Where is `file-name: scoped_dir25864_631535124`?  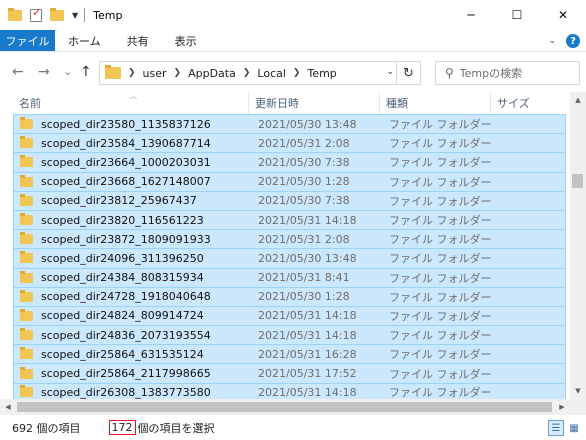 file-name: scoped_dir25864_631535124 is located at coordinates (122, 354).